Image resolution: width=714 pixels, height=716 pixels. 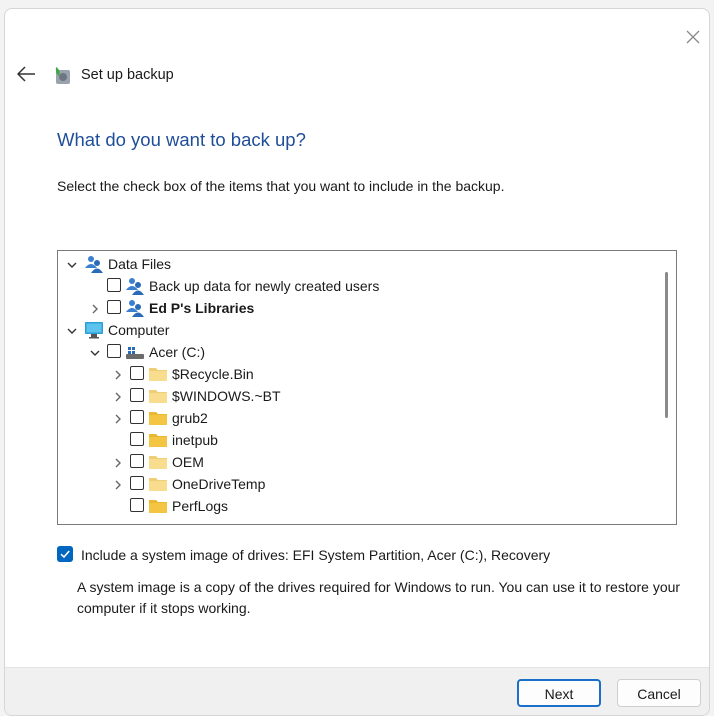 What do you see at coordinates (357, 691) in the screenshot?
I see `dialog-footer: Next Cancel` at bounding box center [357, 691].